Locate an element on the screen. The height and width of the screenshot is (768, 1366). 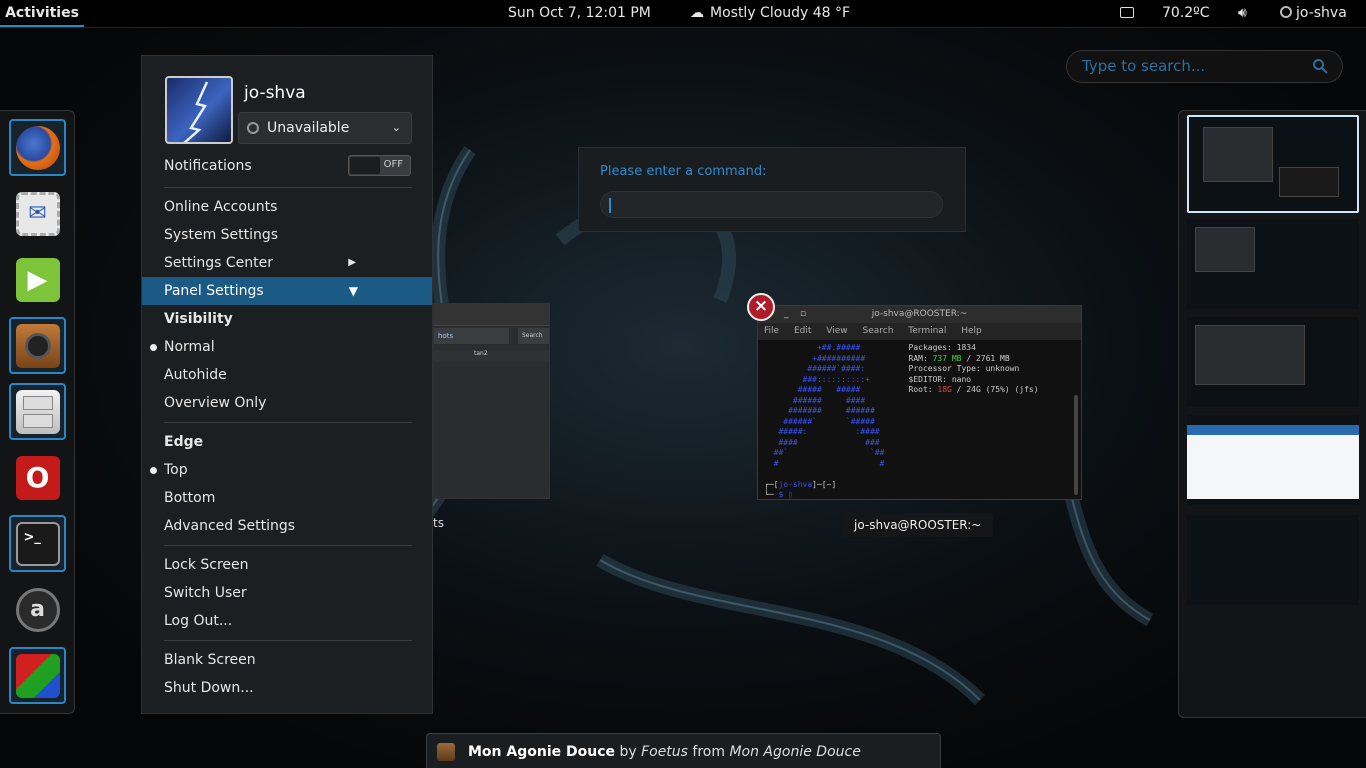
term-ram-label: RAM: is located at coordinates (920, 358).